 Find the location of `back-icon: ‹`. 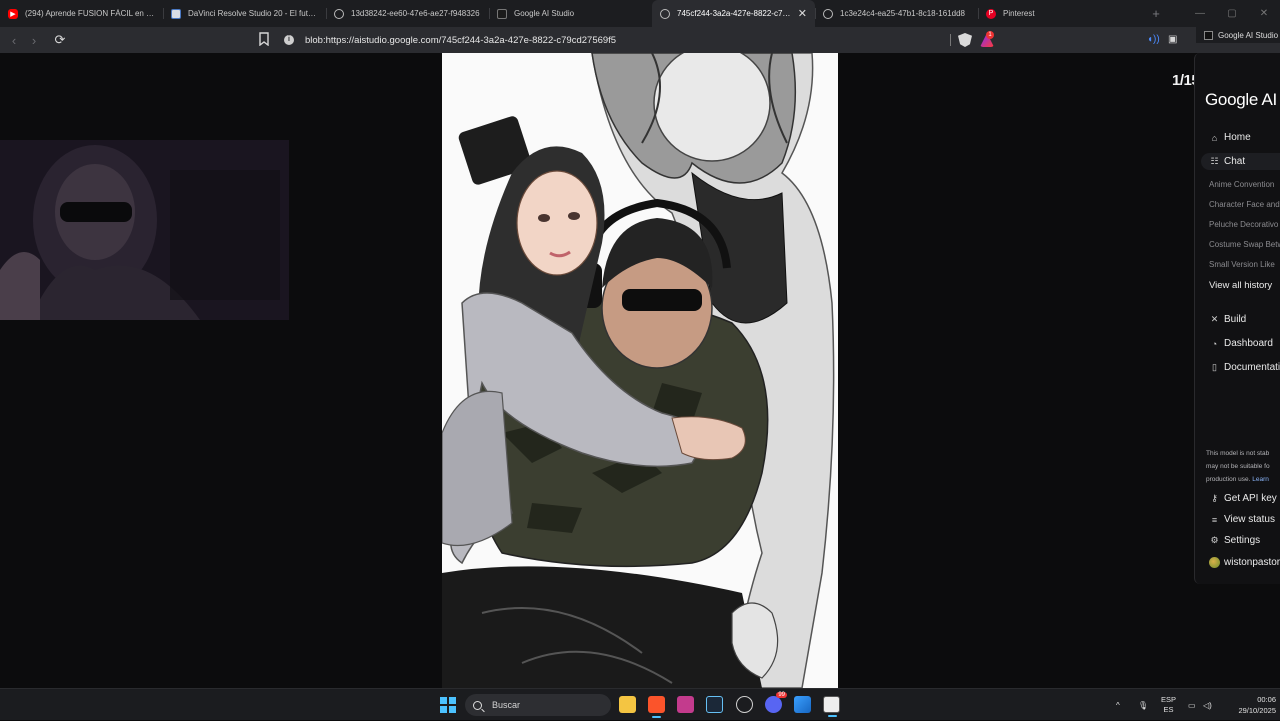

back-icon: ‹ is located at coordinates (14, 40).